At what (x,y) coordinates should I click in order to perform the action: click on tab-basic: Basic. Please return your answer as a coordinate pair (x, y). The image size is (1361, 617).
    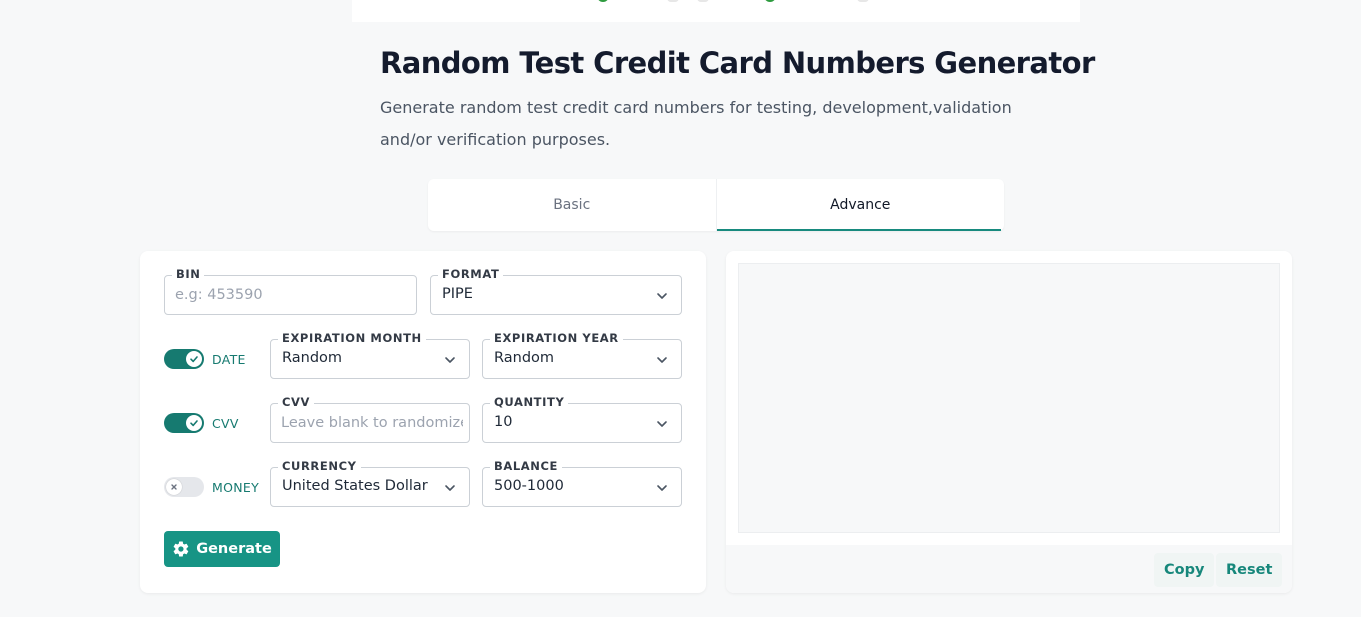
    Looking at the image, I should click on (572, 205).